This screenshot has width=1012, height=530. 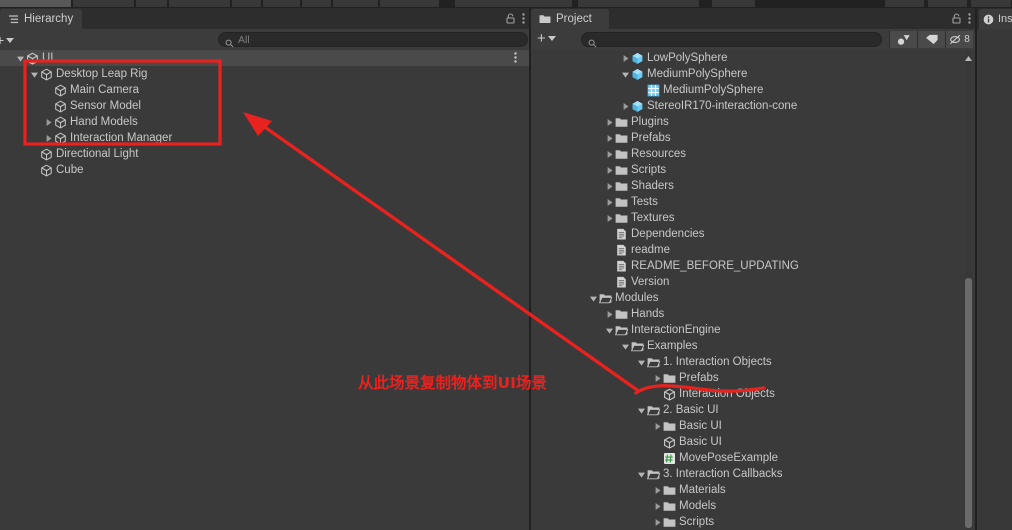 What do you see at coordinates (753, 58) in the screenshot?
I see `project-row: LowPolySphere` at bounding box center [753, 58].